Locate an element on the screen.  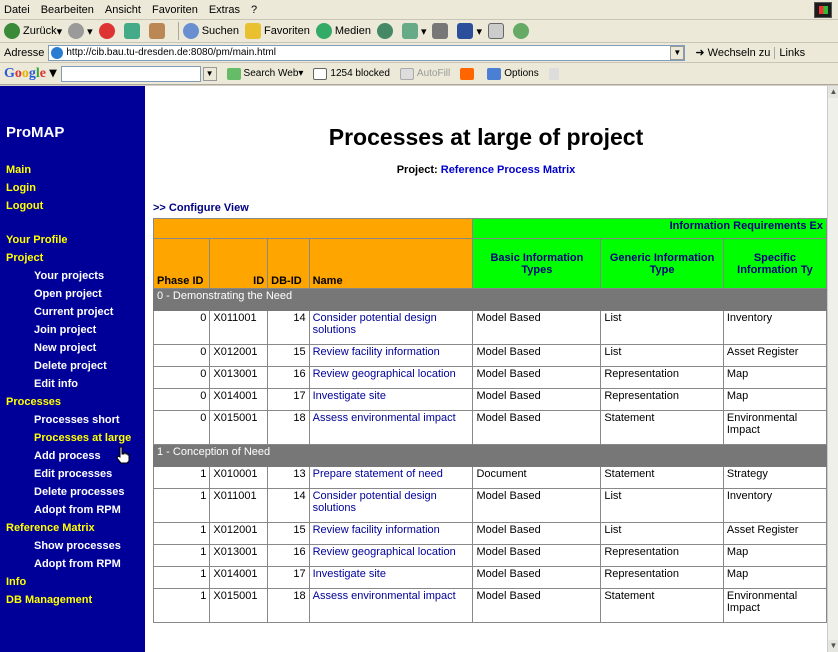
address-label: Adresse is located at coordinates (24, 52).